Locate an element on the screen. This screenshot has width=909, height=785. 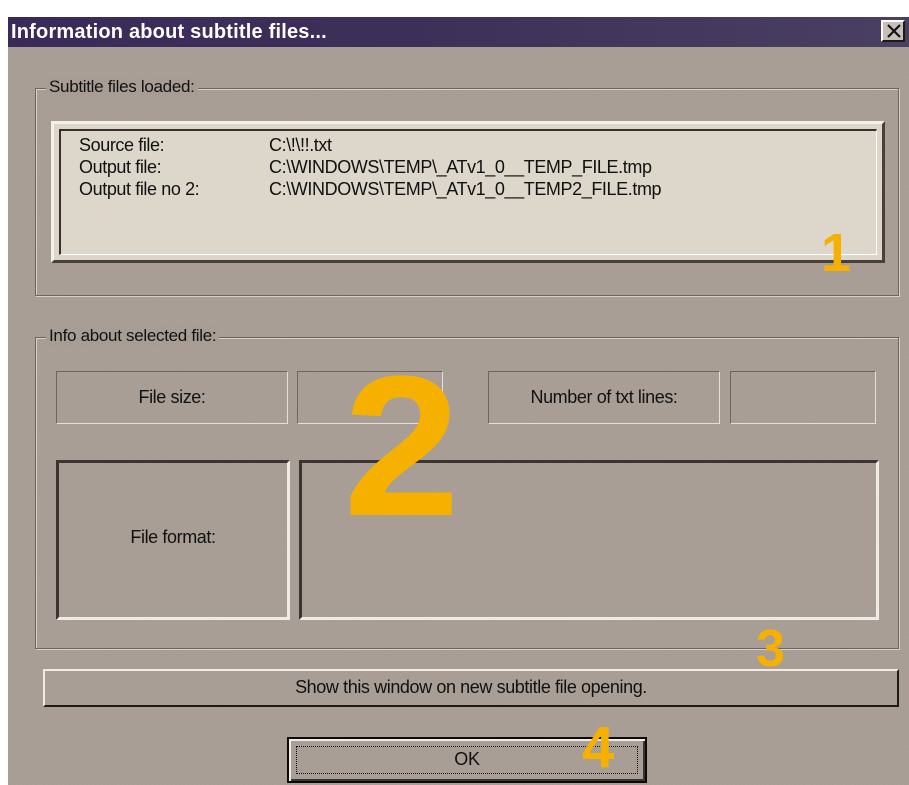
annotation-marker-1: 1 is located at coordinates (836, 253).